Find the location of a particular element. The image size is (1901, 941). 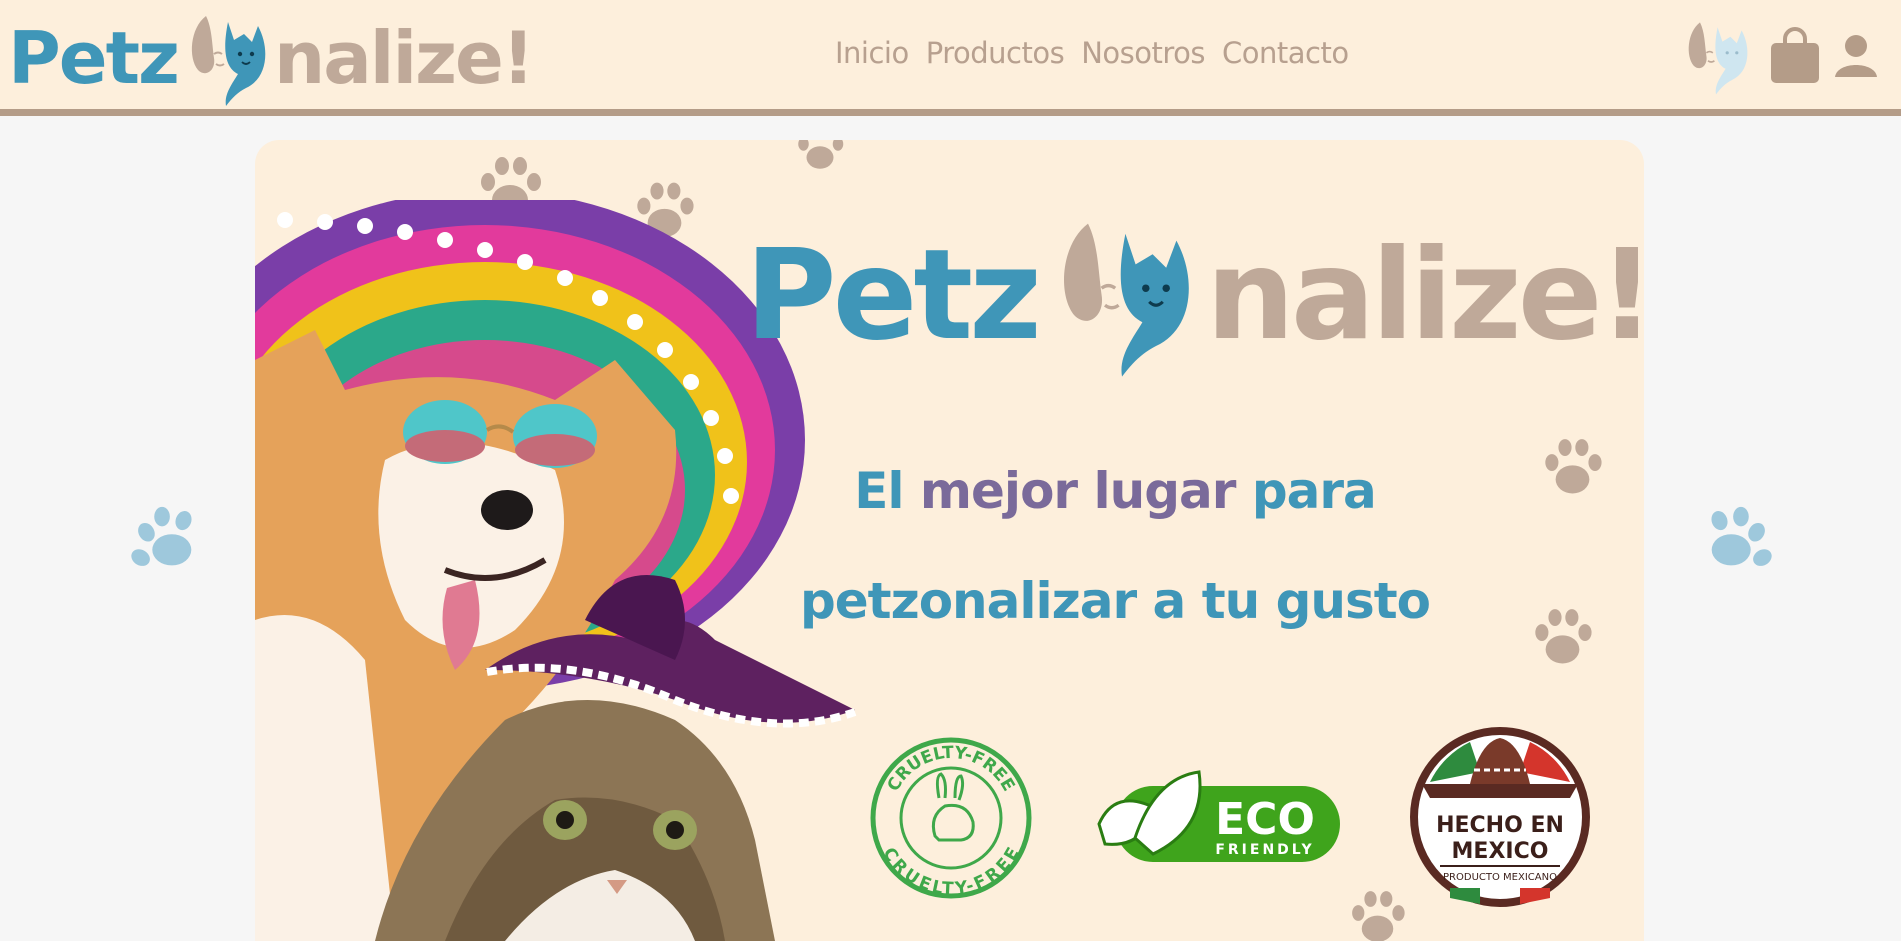

nav-item-contacto: Contacto is located at coordinates (1285, 53).